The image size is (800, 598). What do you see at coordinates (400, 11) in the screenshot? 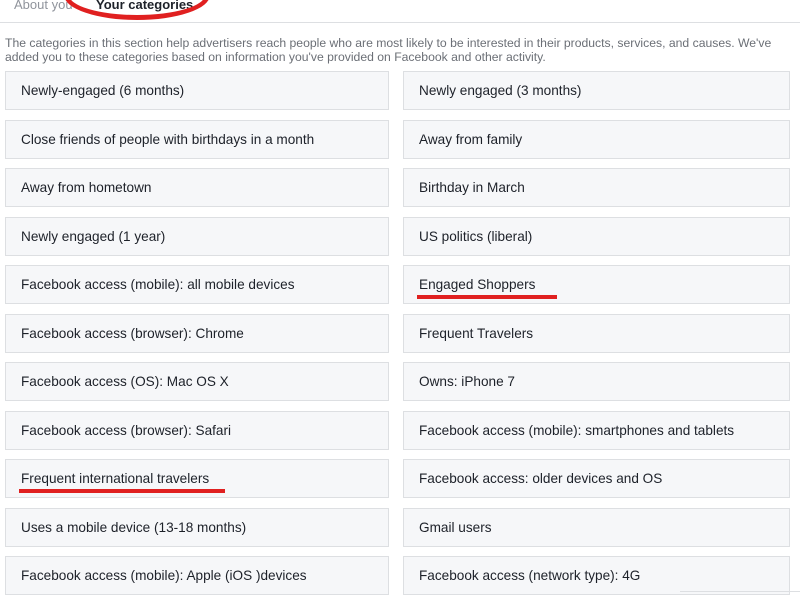
I see `tab-bar: About you Your categories` at bounding box center [400, 11].